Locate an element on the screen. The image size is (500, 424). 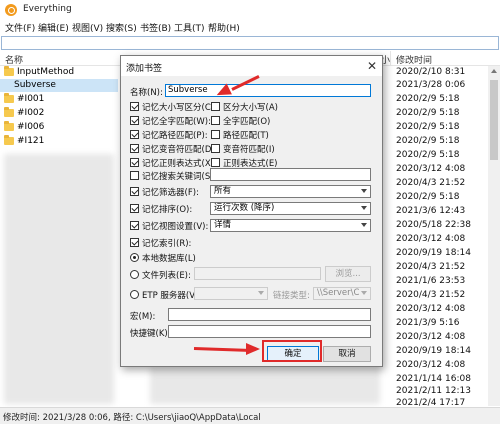
file-list-input is located at coordinates (257, 273).